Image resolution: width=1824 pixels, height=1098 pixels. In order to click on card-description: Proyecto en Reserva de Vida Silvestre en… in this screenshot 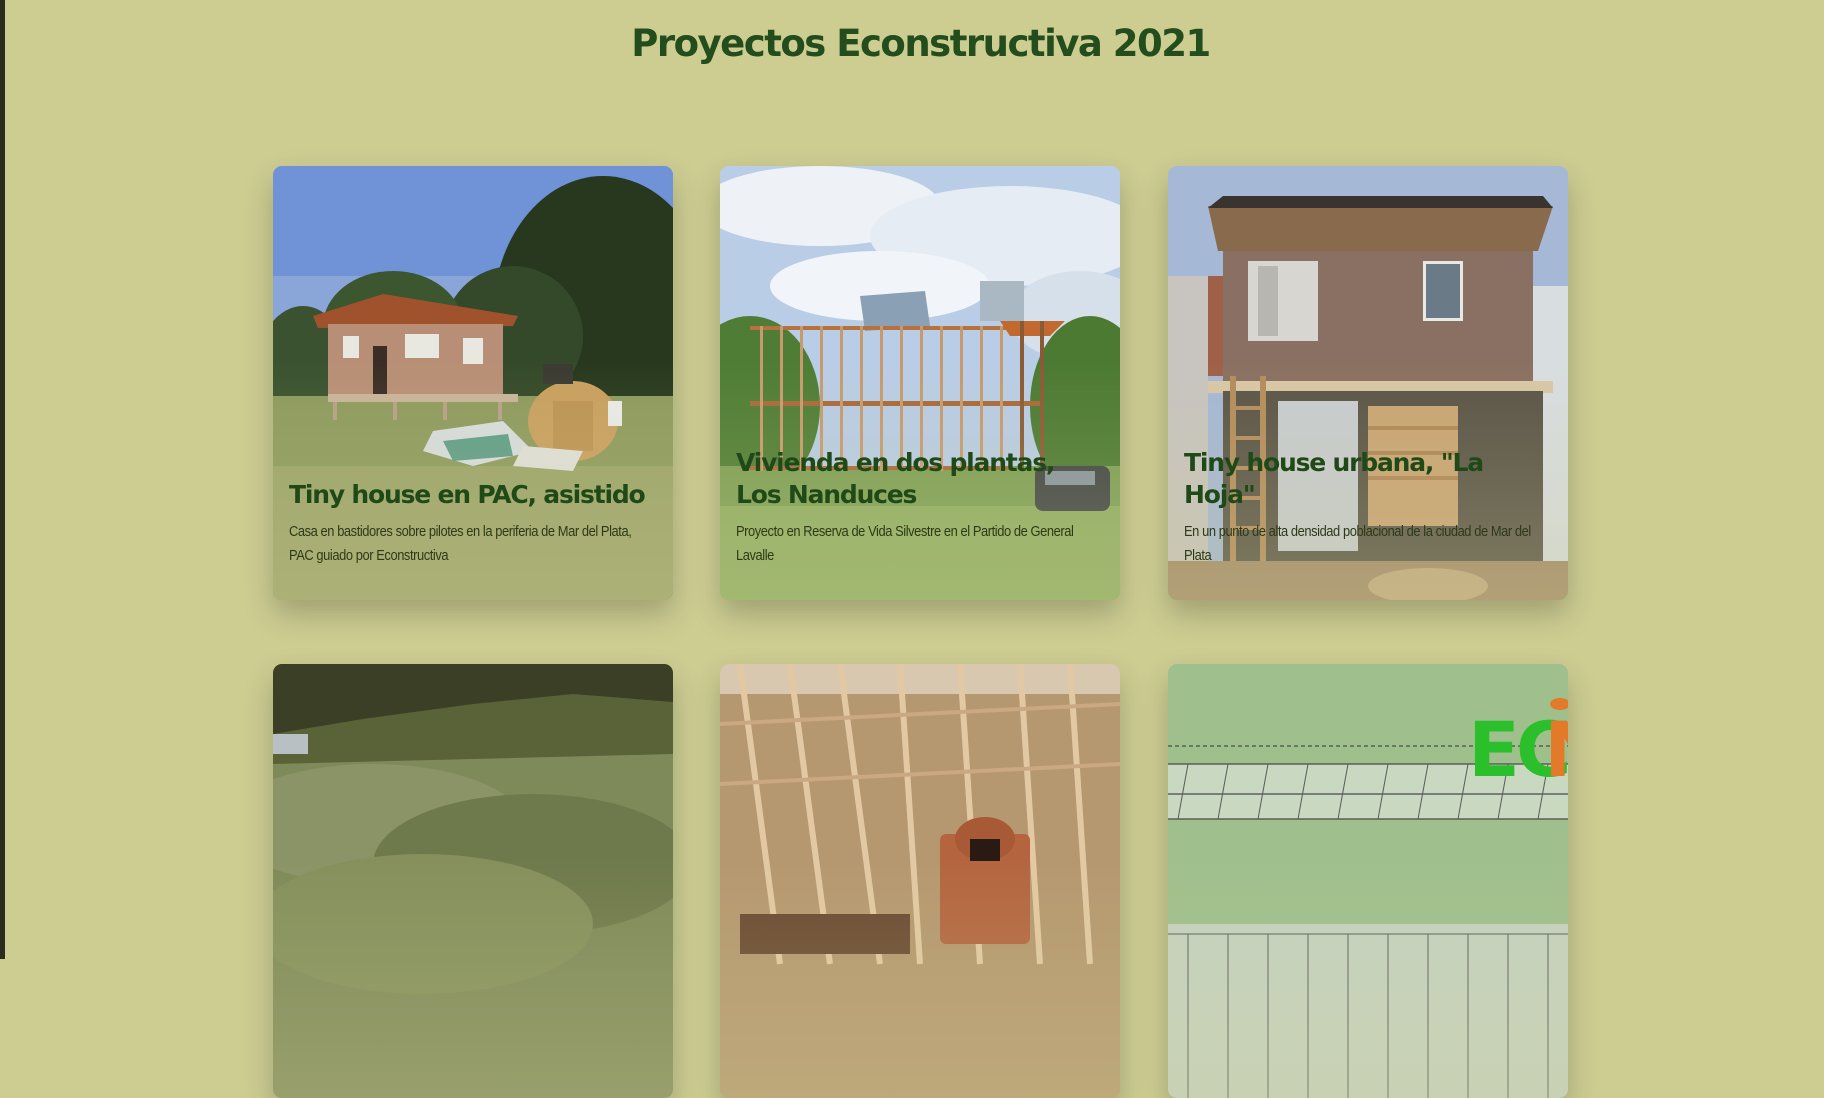, I will do `click(905, 543)`.